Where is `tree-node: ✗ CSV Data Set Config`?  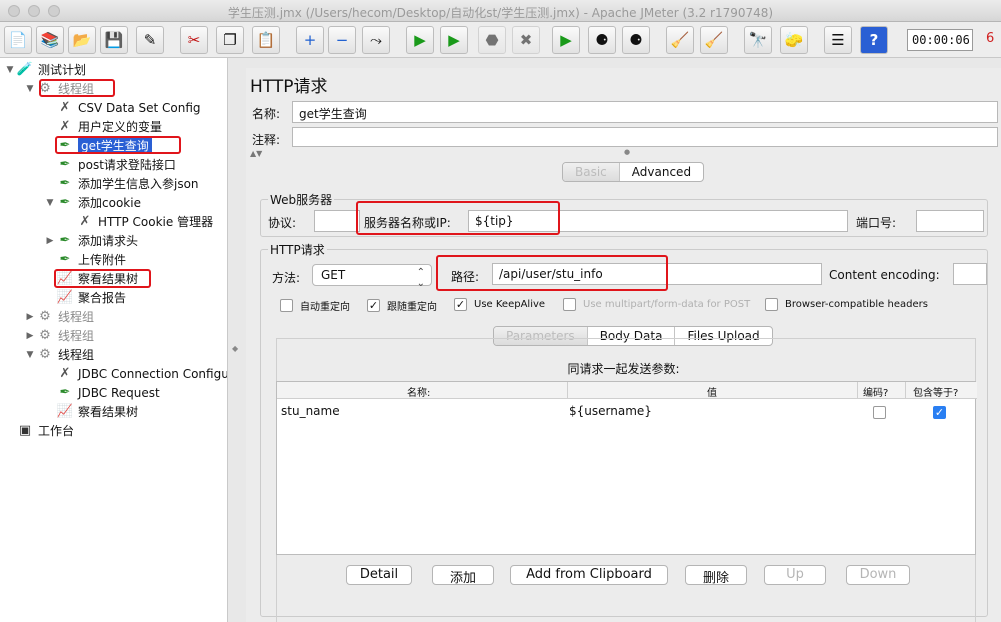 tree-node: ✗ CSV Data Set Config is located at coordinates (122, 107).